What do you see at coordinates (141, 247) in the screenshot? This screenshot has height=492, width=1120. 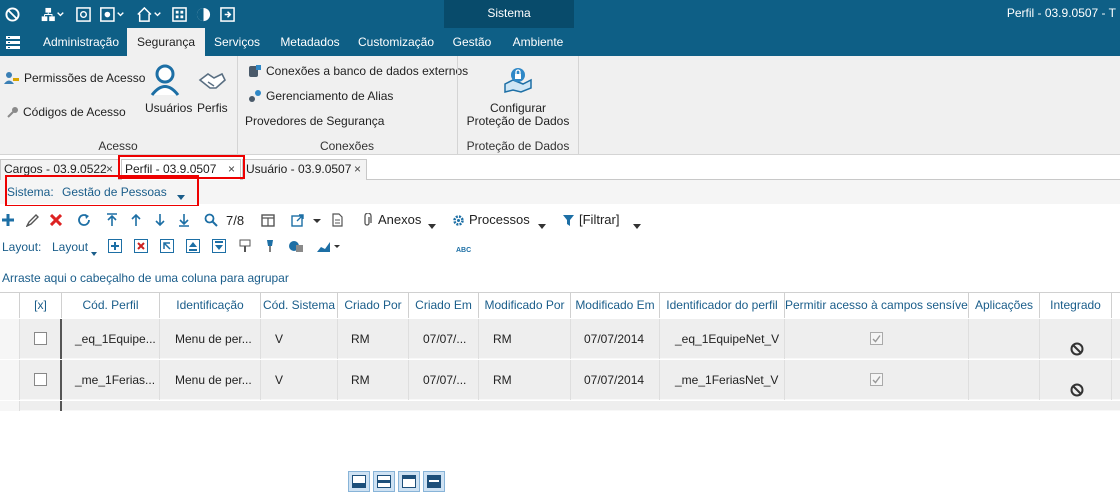 I see `remove-column-icon` at bounding box center [141, 247].